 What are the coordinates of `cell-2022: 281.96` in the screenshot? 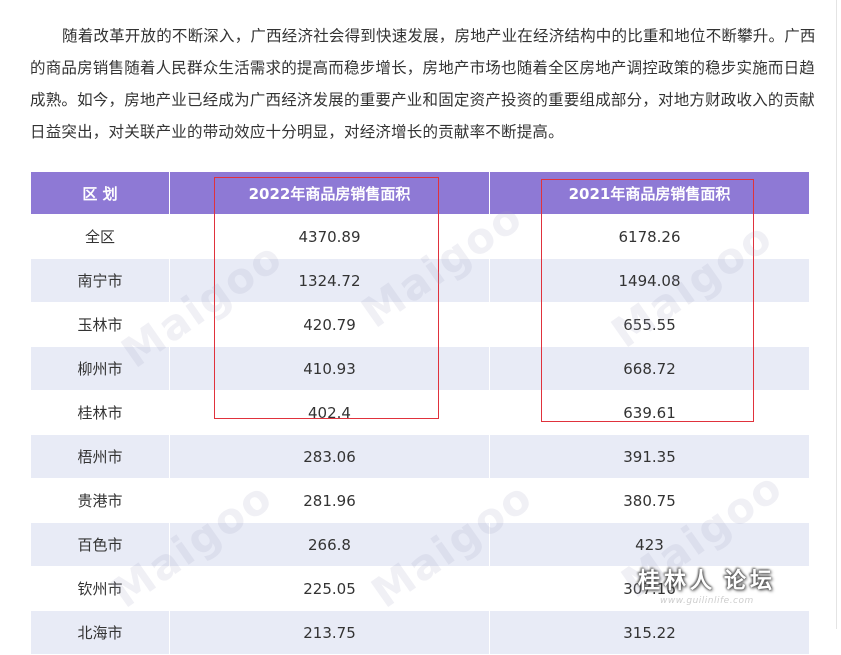 It's located at (329, 500).